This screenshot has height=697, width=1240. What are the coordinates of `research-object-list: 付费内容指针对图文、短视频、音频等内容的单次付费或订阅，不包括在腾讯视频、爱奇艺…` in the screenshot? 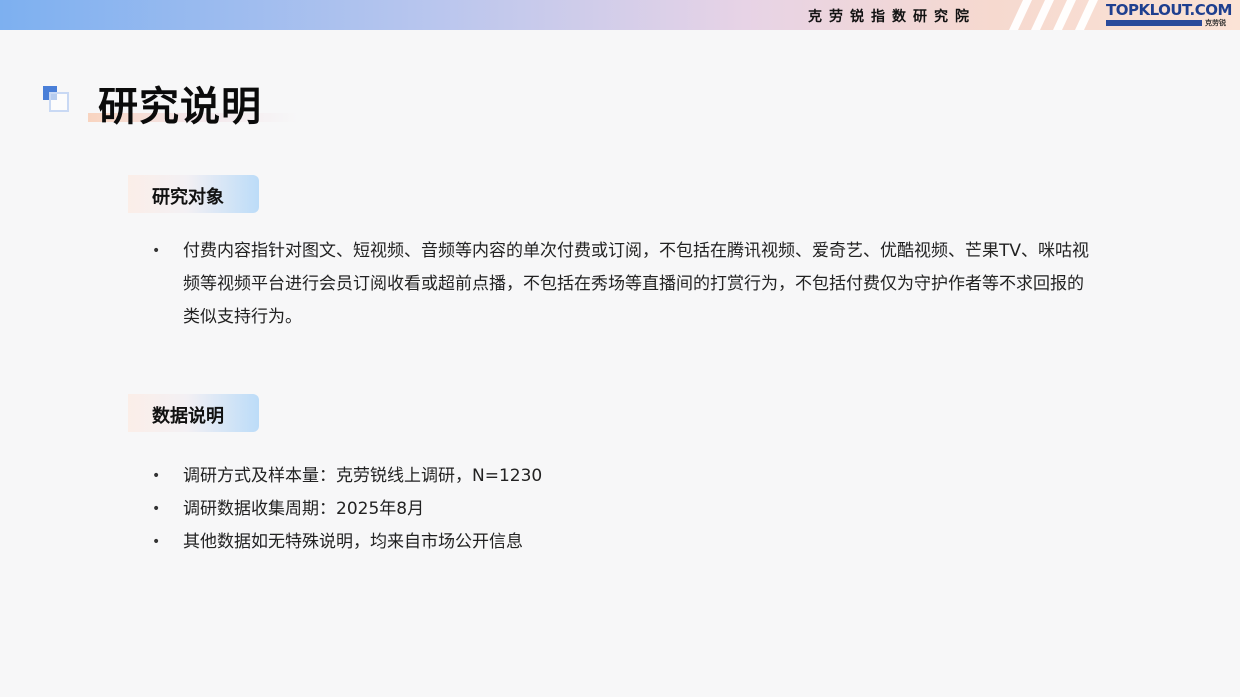 It's located at (620, 284).